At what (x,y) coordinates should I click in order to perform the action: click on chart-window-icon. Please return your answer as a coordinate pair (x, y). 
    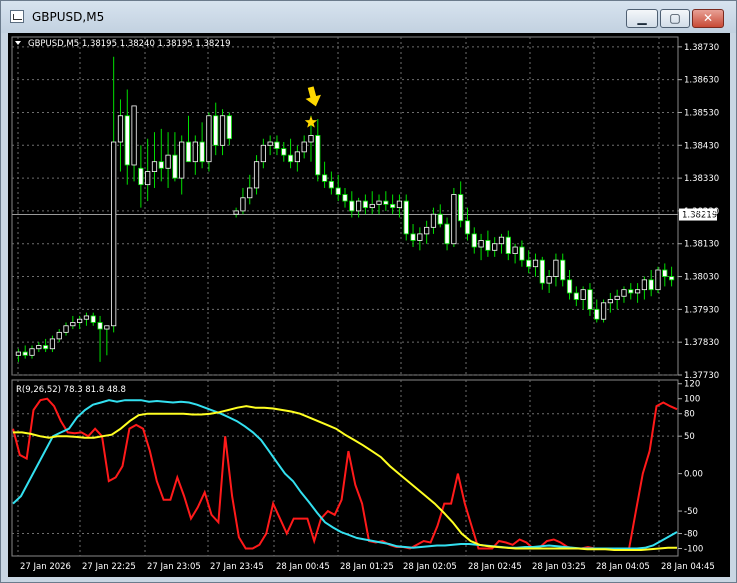
    Looking at the image, I should click on (17, 16).